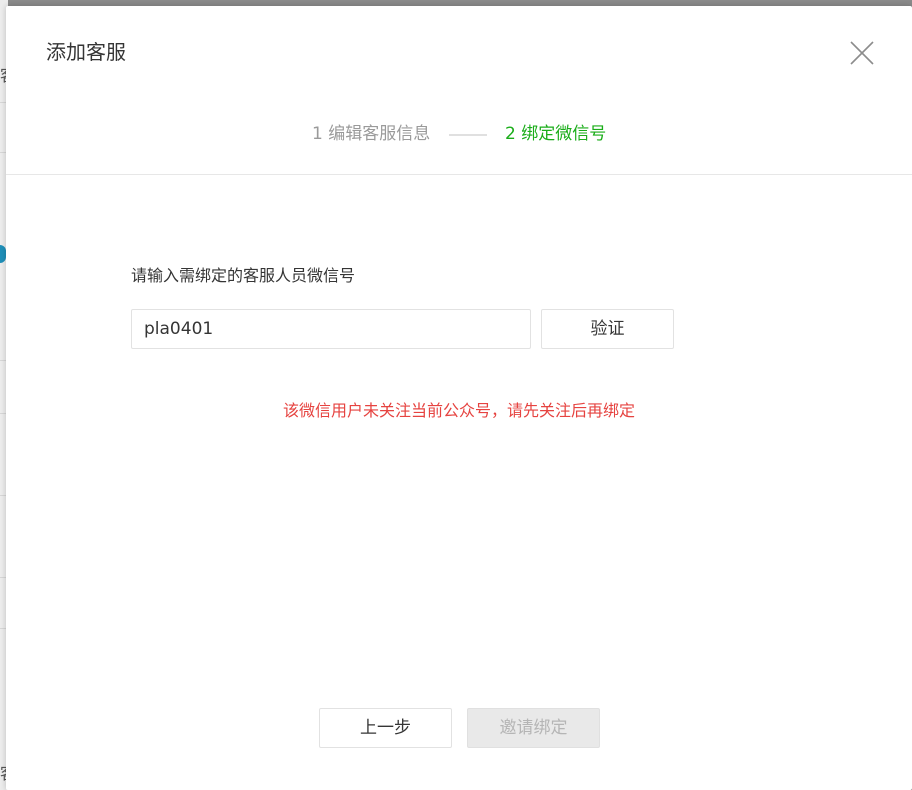  I want to click on step-connector, so click(468, 135).